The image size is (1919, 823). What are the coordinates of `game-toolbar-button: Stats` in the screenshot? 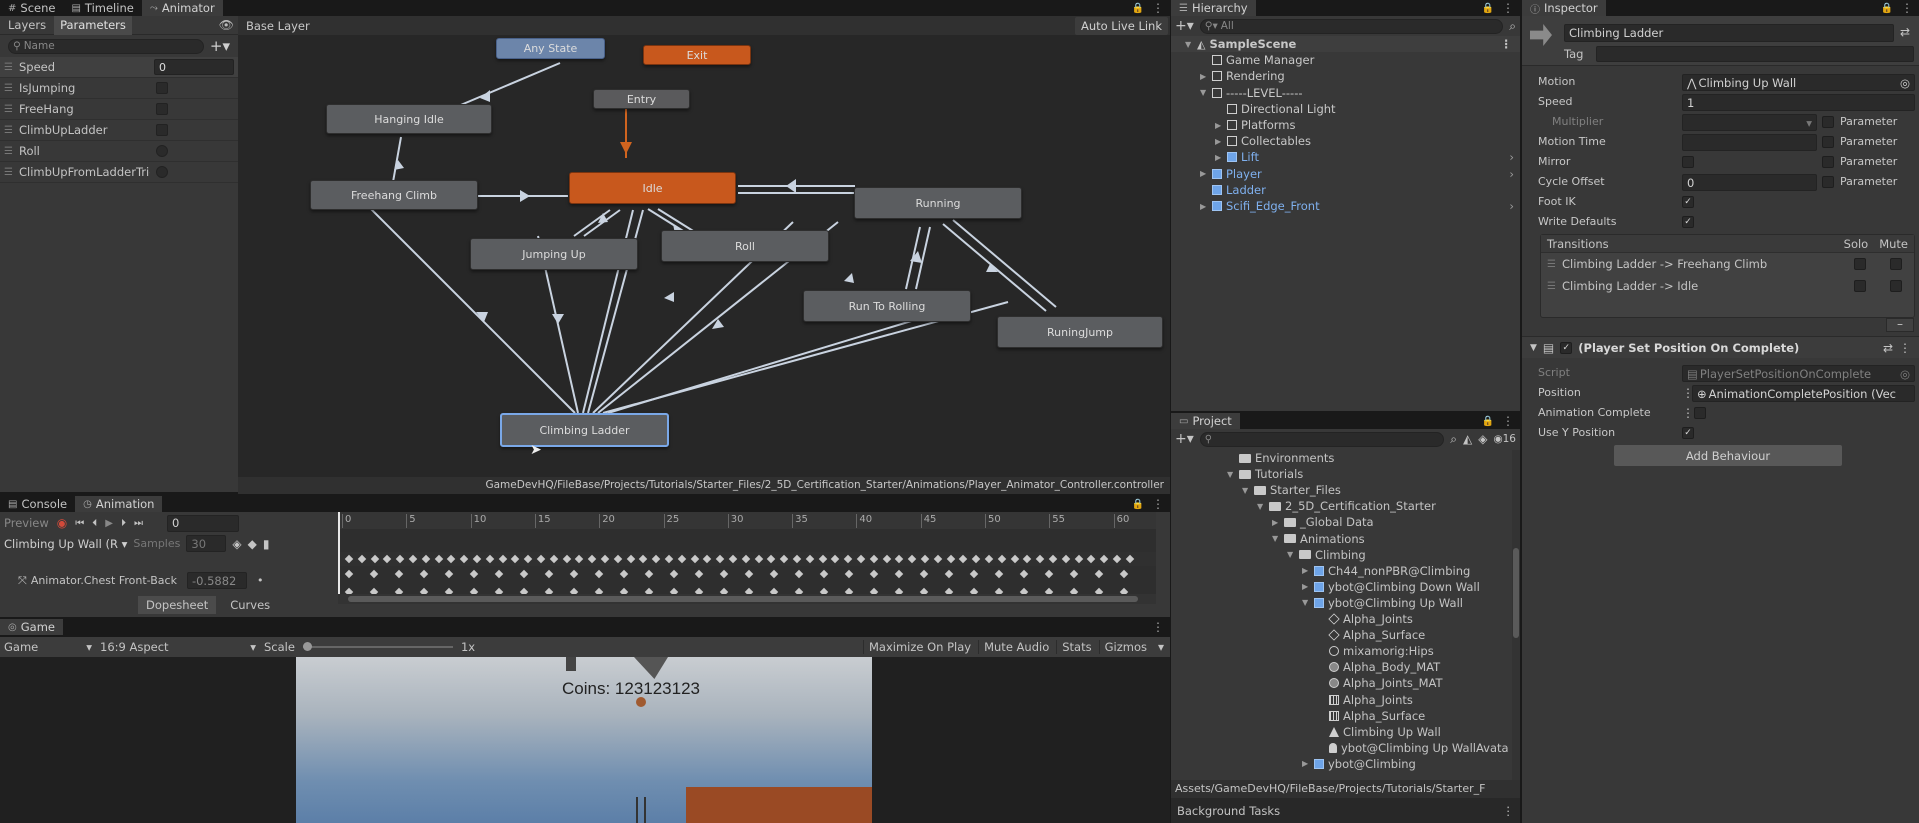 It's located at (1076, 647).